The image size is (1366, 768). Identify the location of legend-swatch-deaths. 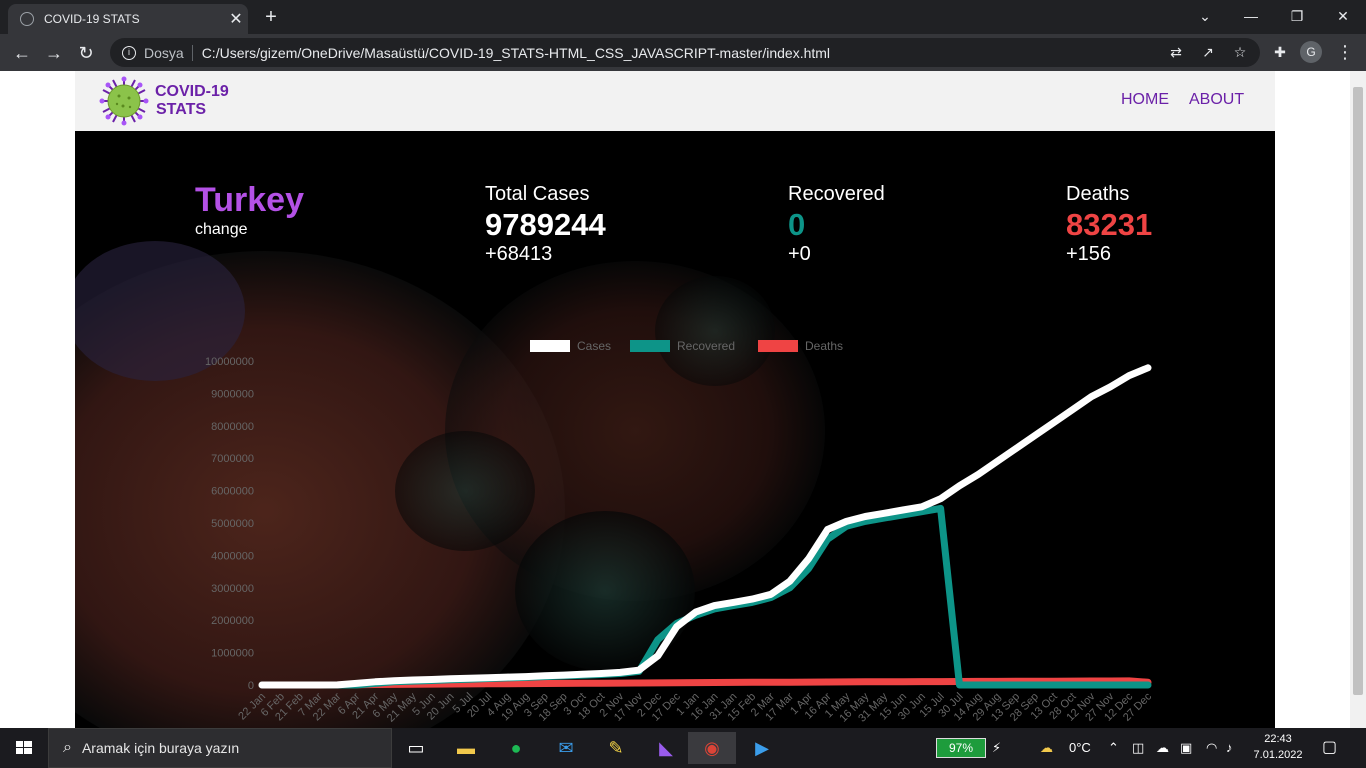
(778, 346).